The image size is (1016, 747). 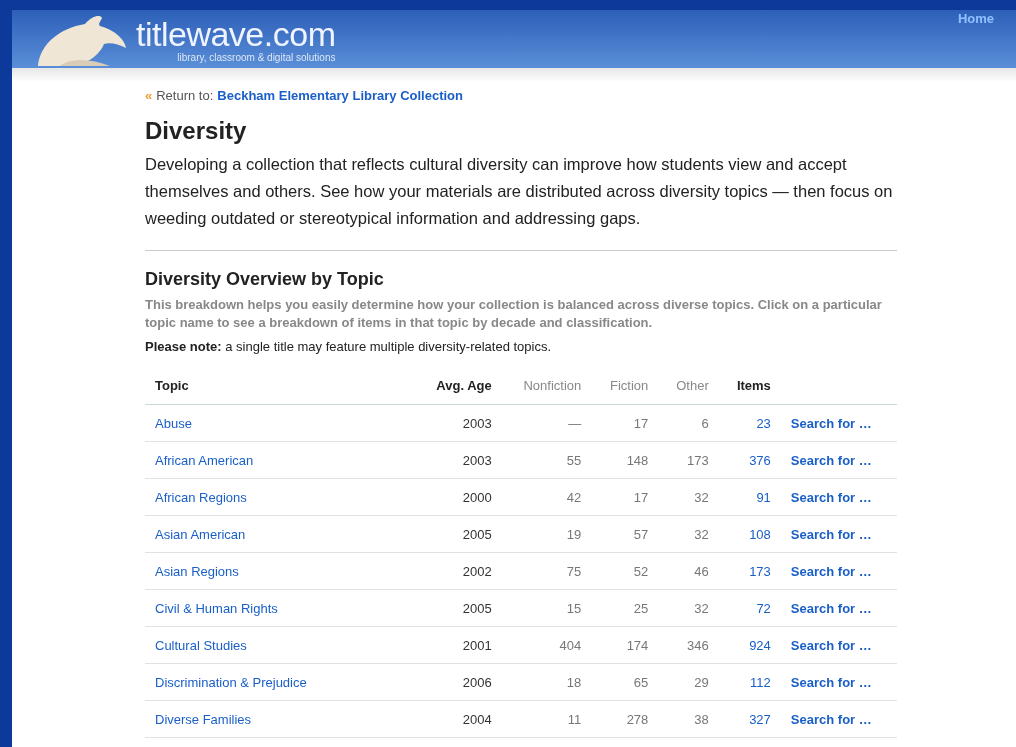 I want to click on table-cell: 404, so click(x=546, y=645).